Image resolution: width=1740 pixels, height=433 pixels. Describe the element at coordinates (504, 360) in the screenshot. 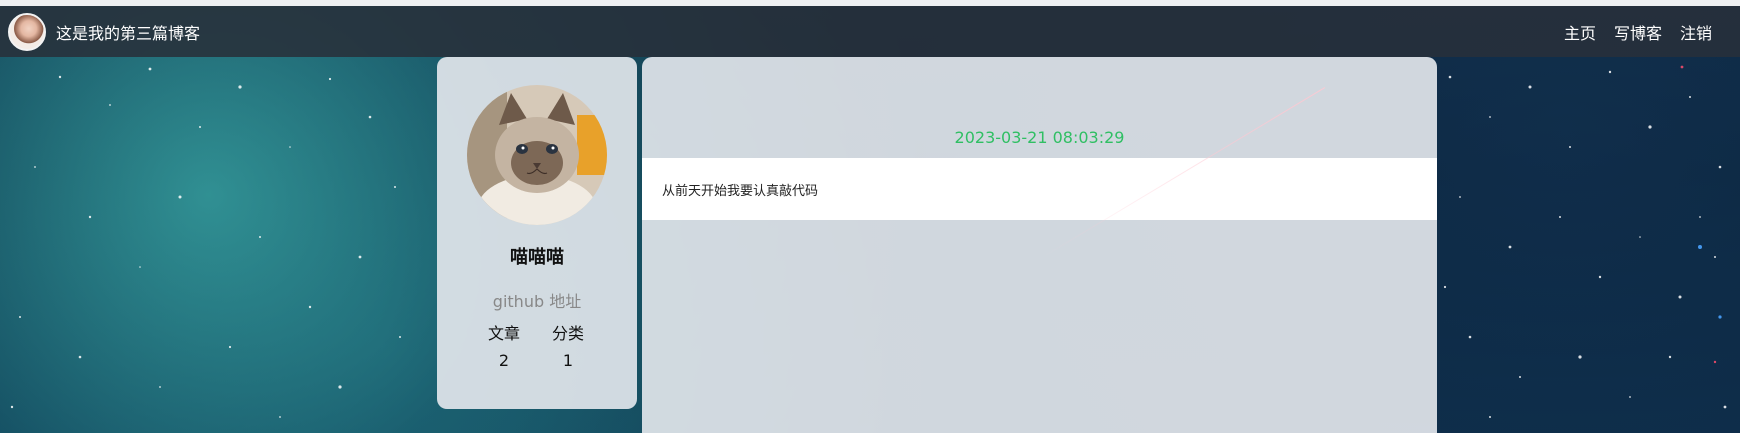

I see `stat-value-articles: 2` at that location.